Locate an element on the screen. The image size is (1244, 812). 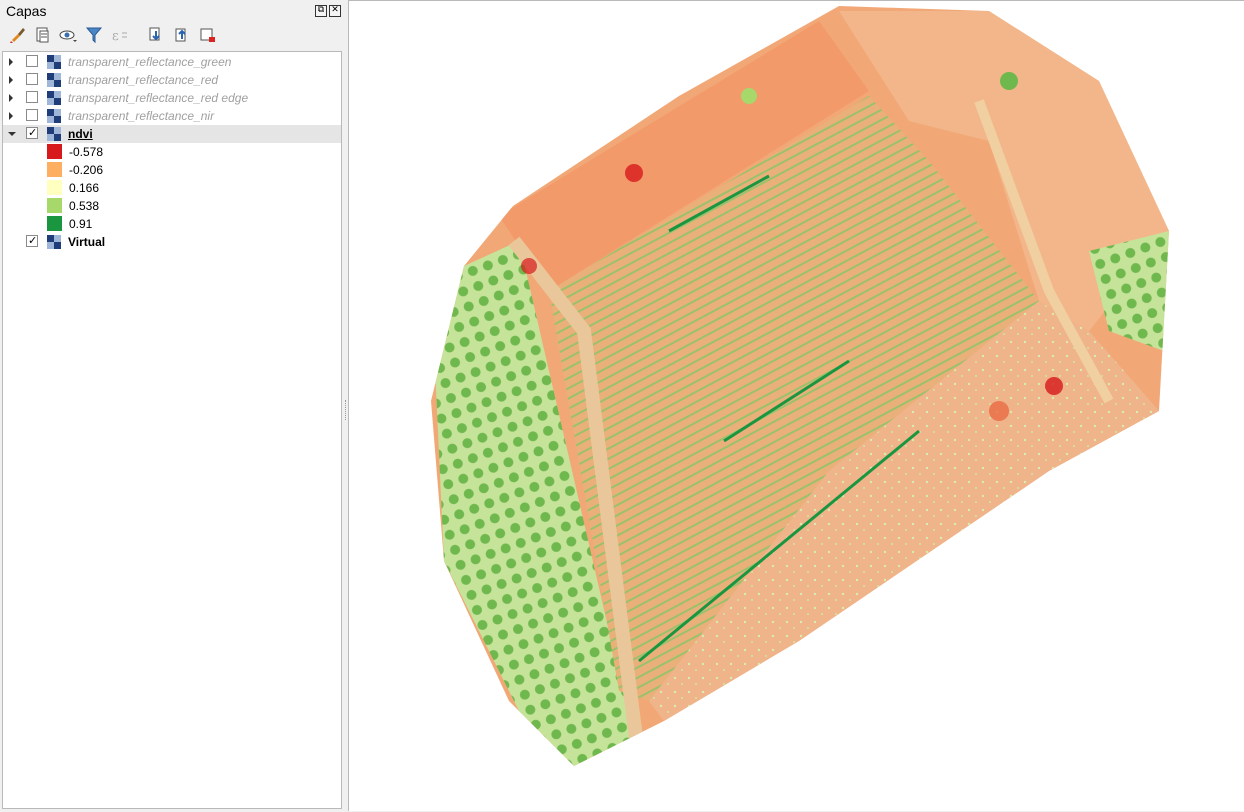
close-panel-icon: ✕ is located at coordinates (335, 11).